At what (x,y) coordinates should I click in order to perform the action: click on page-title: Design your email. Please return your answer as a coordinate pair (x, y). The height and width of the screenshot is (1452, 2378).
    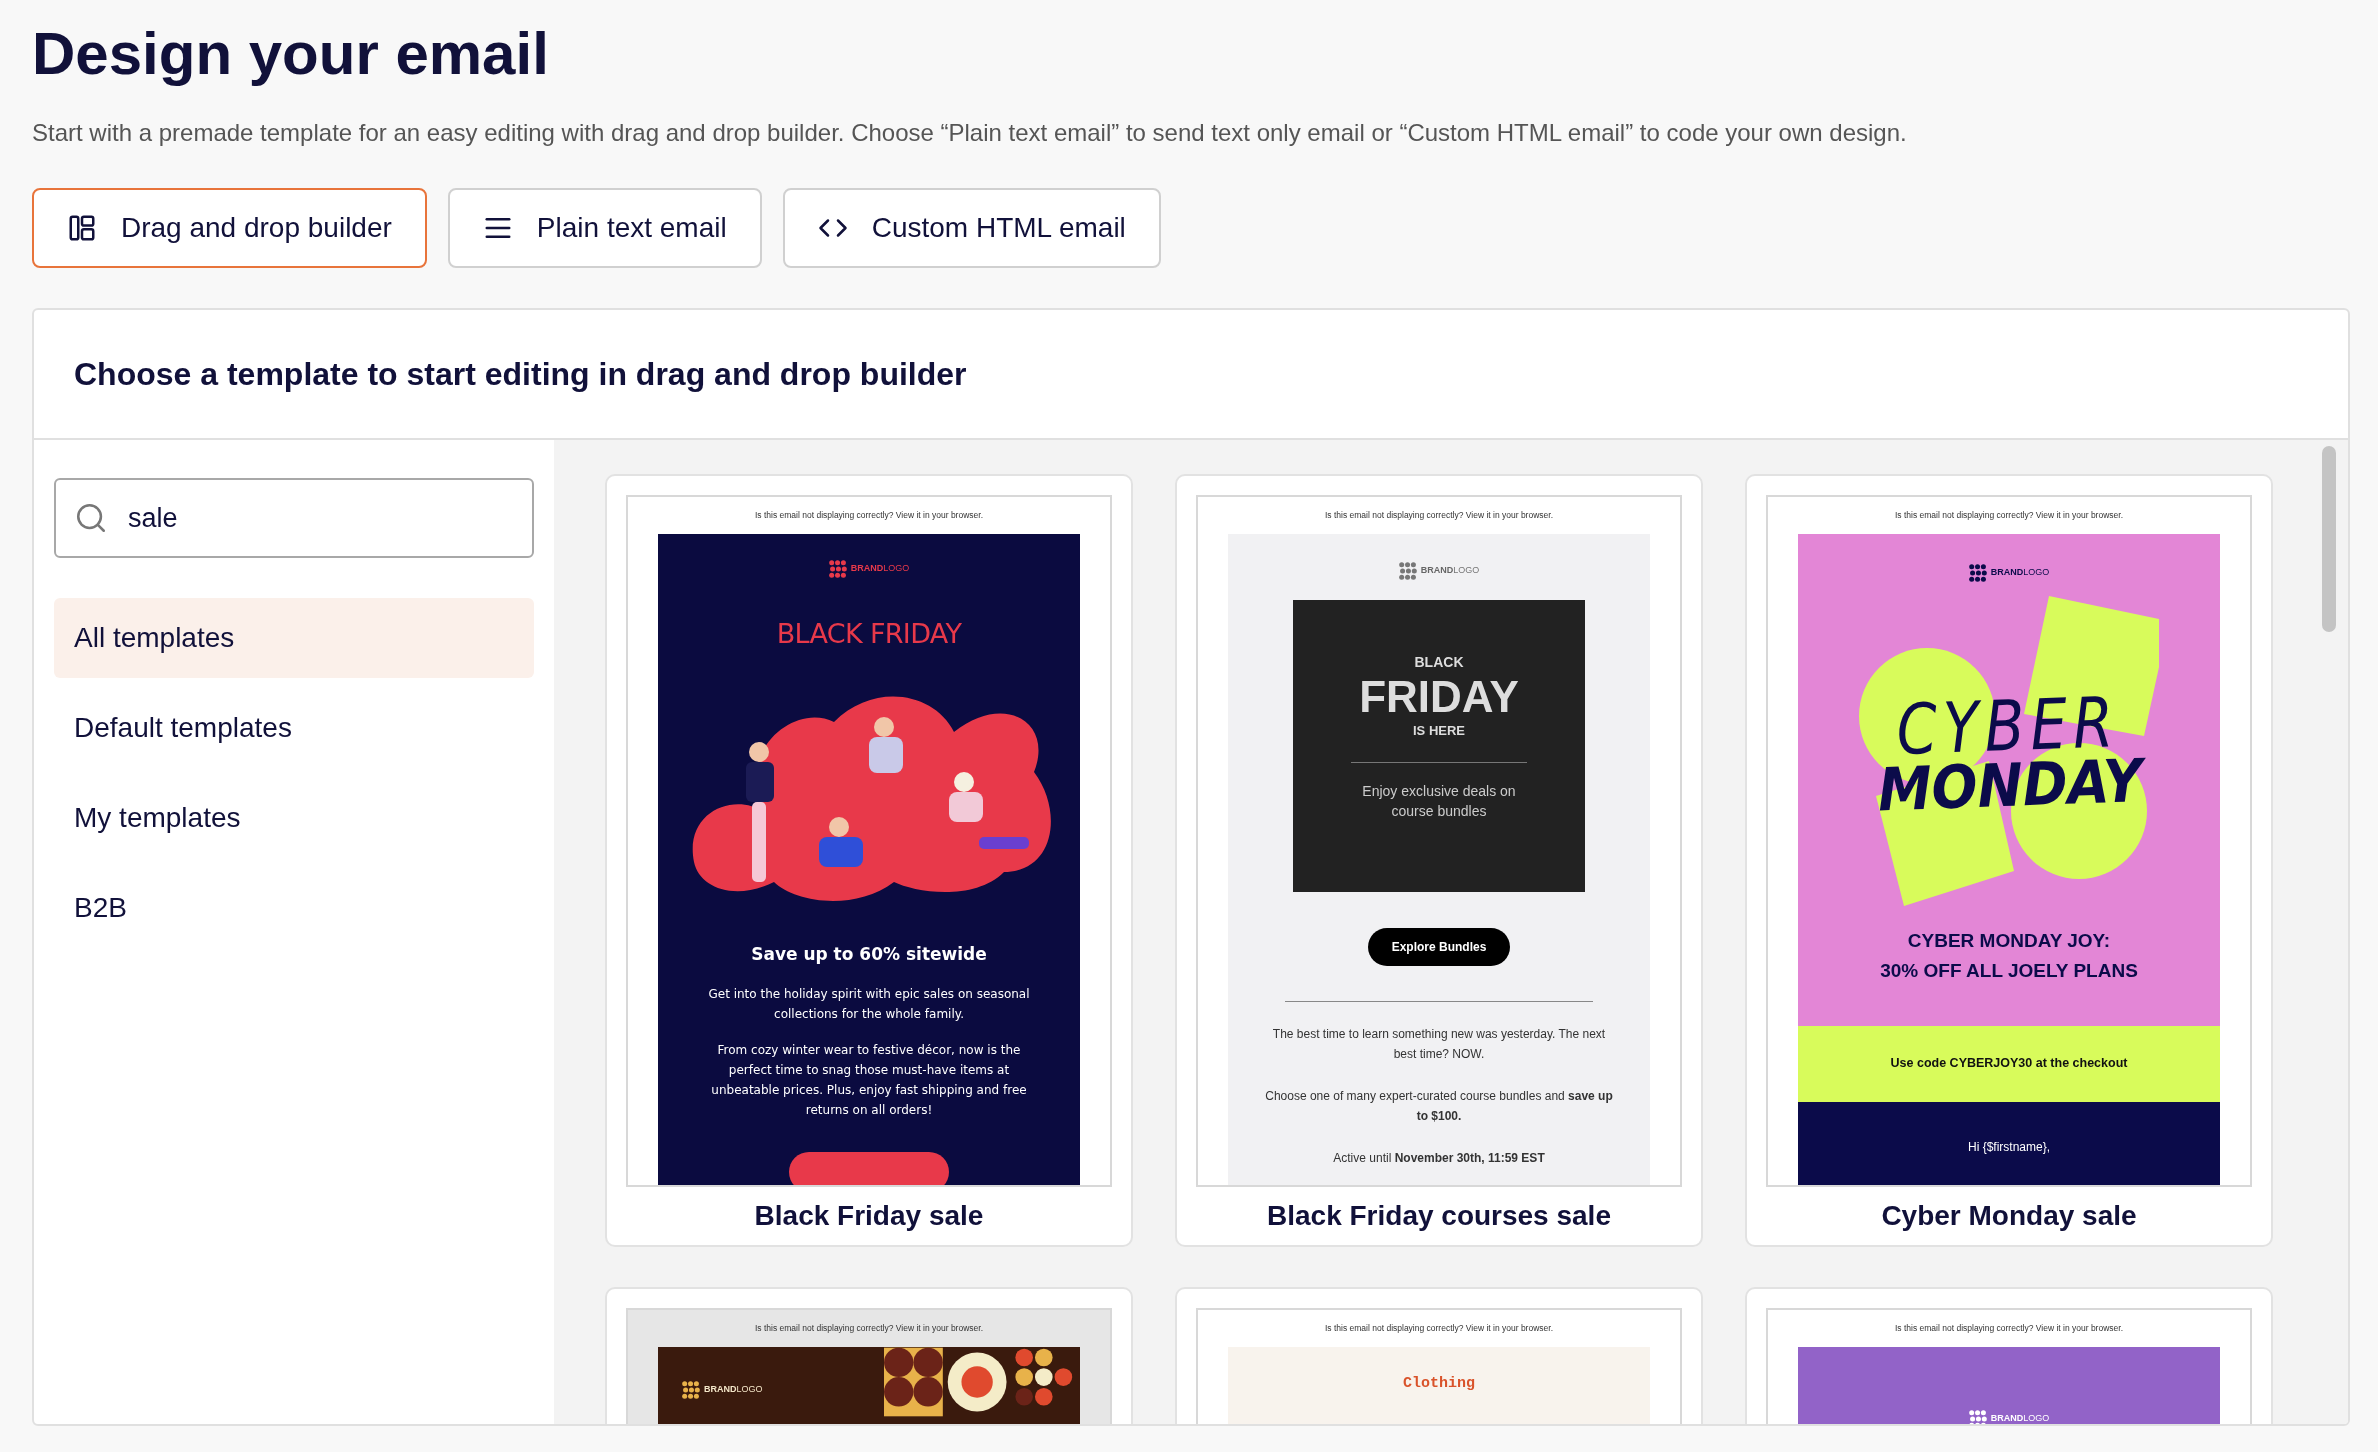
    Looking at the image, I should click on (290, 54).